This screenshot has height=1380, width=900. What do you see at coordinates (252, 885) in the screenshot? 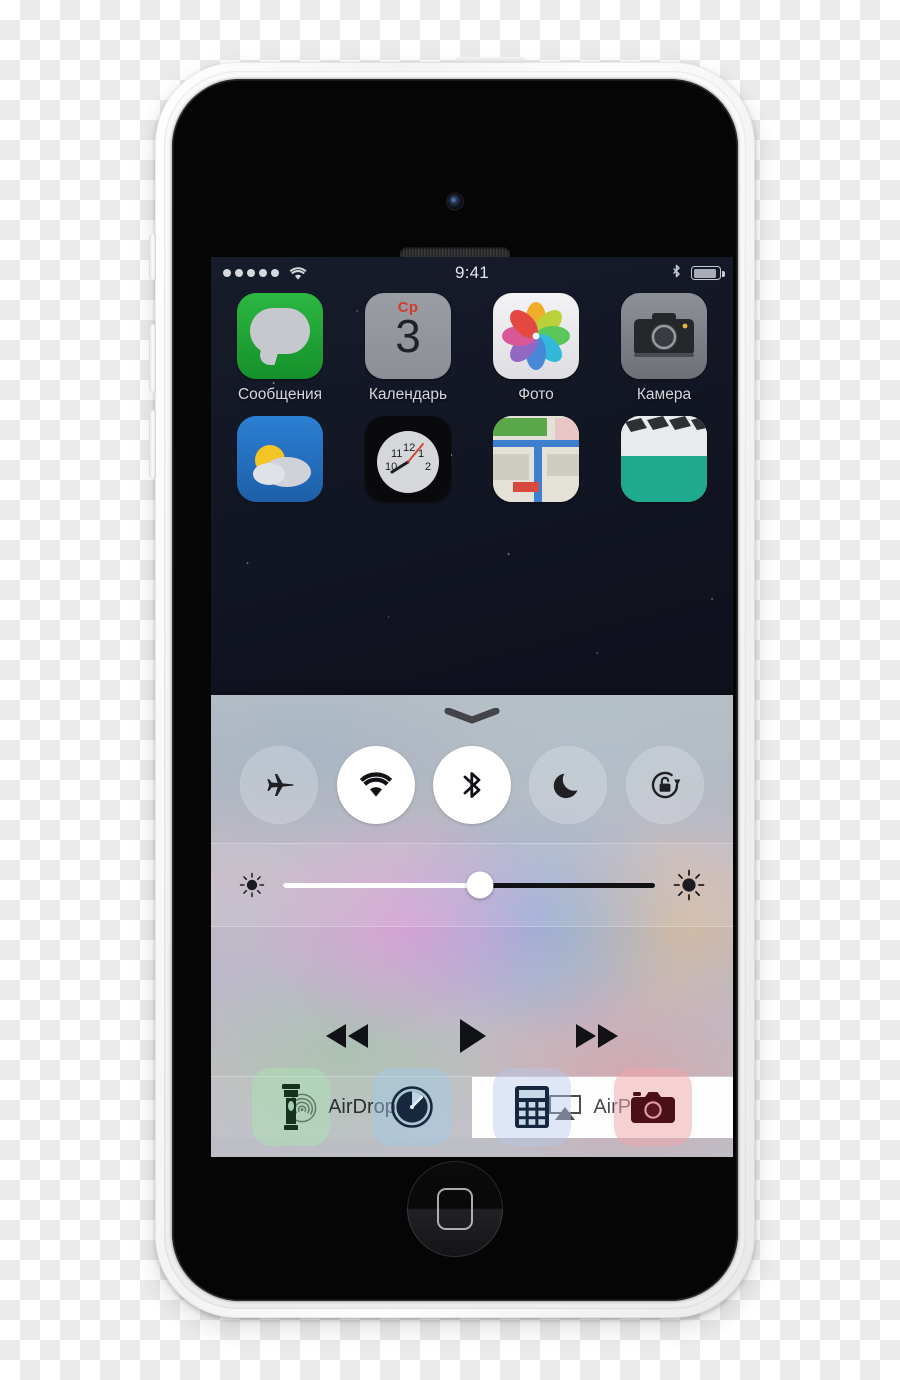
I see `brightness-low-icon` at bounding box center [252, 885].